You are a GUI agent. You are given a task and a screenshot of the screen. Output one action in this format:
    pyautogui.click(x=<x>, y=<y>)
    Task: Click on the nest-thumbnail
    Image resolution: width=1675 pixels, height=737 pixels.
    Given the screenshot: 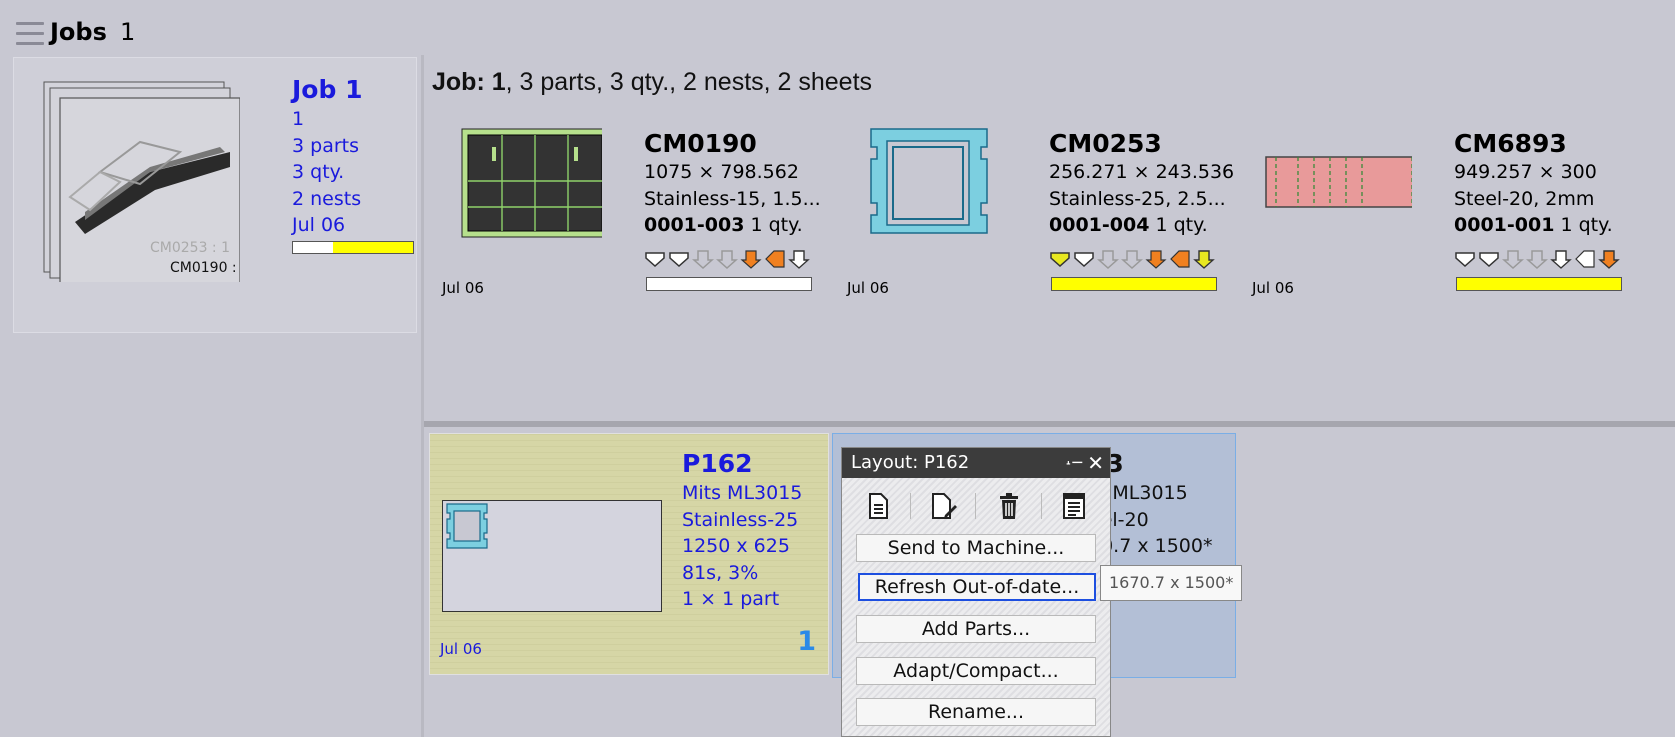 What is the action you would take?
    pyautogui.click(x=552, y=556)
    